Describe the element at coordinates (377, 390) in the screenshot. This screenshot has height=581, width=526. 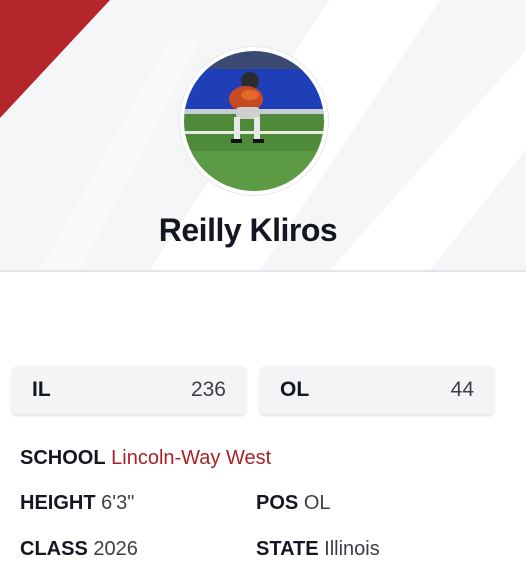
I see `stat-card-ol: OL 44` at that location.